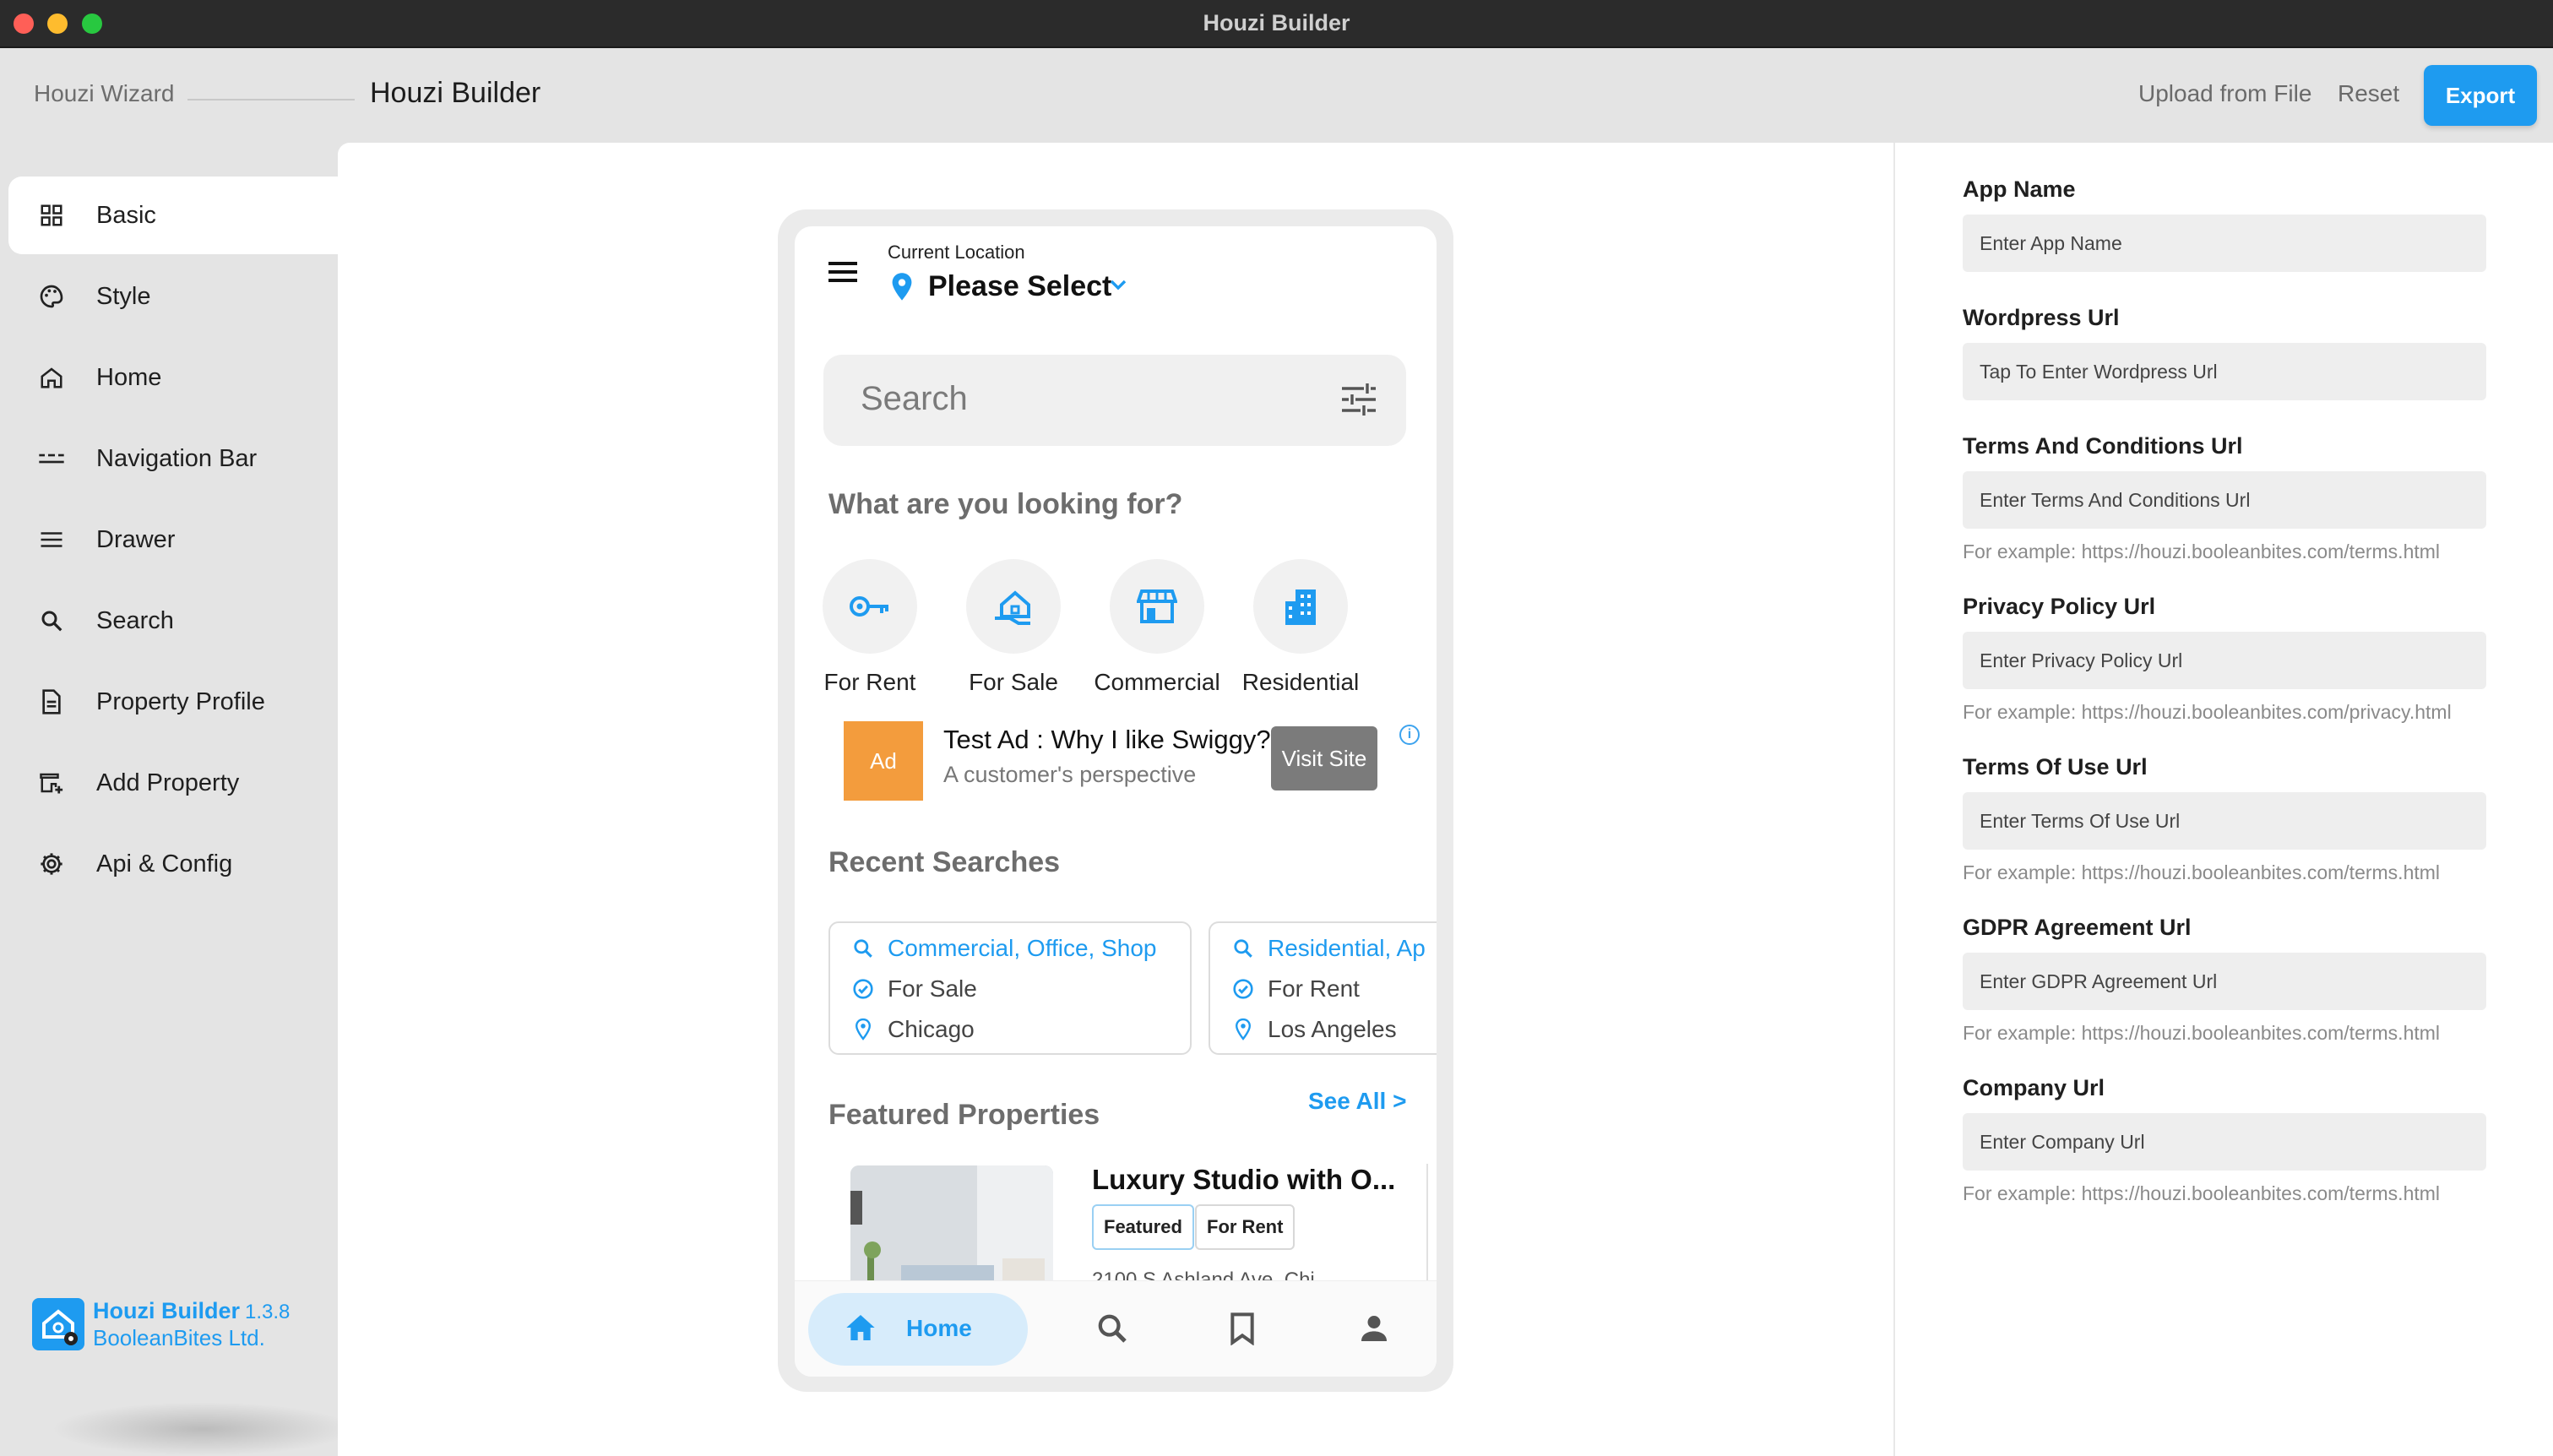 The image size is (2553, 1456). I want to click on info-icon: i, so click(1409, 735).